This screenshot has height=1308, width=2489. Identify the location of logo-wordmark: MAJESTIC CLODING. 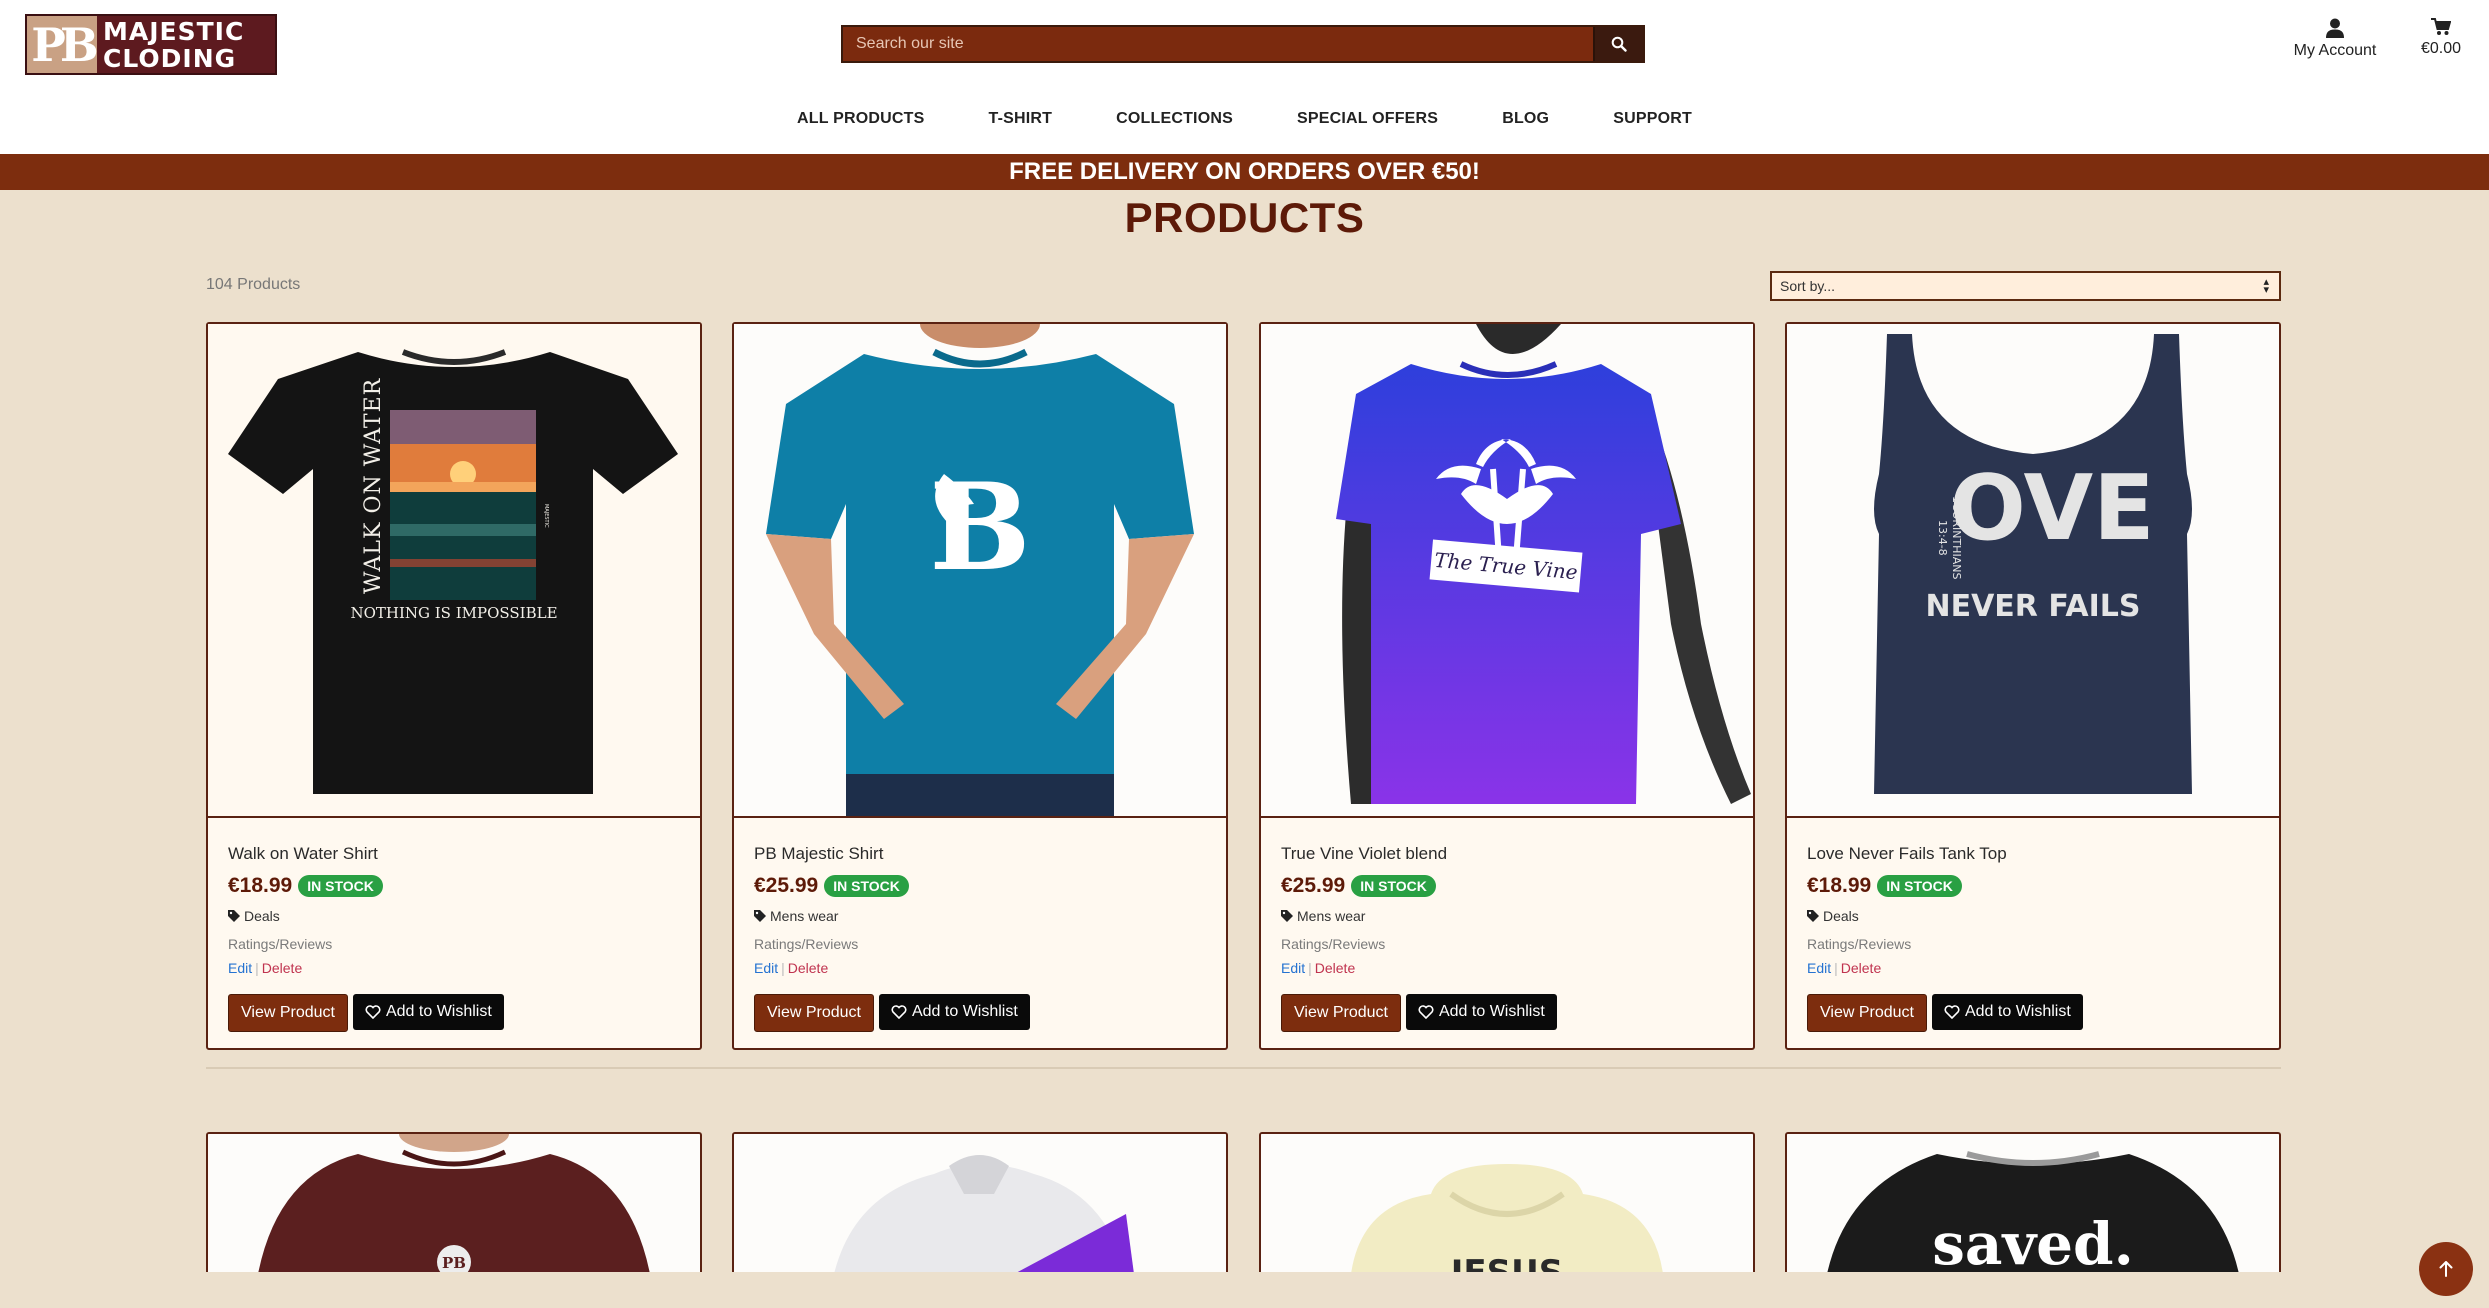
(170, 45).